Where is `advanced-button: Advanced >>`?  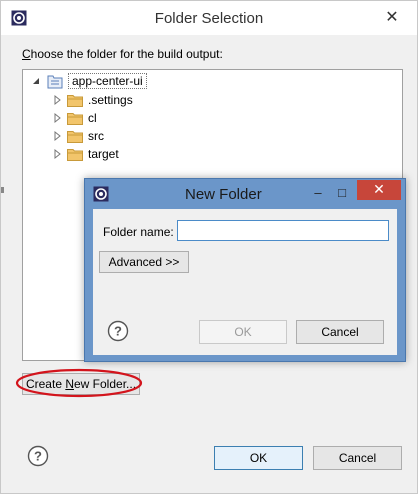 advanced-button: Advanced >> is located at coordinates (144, 262).